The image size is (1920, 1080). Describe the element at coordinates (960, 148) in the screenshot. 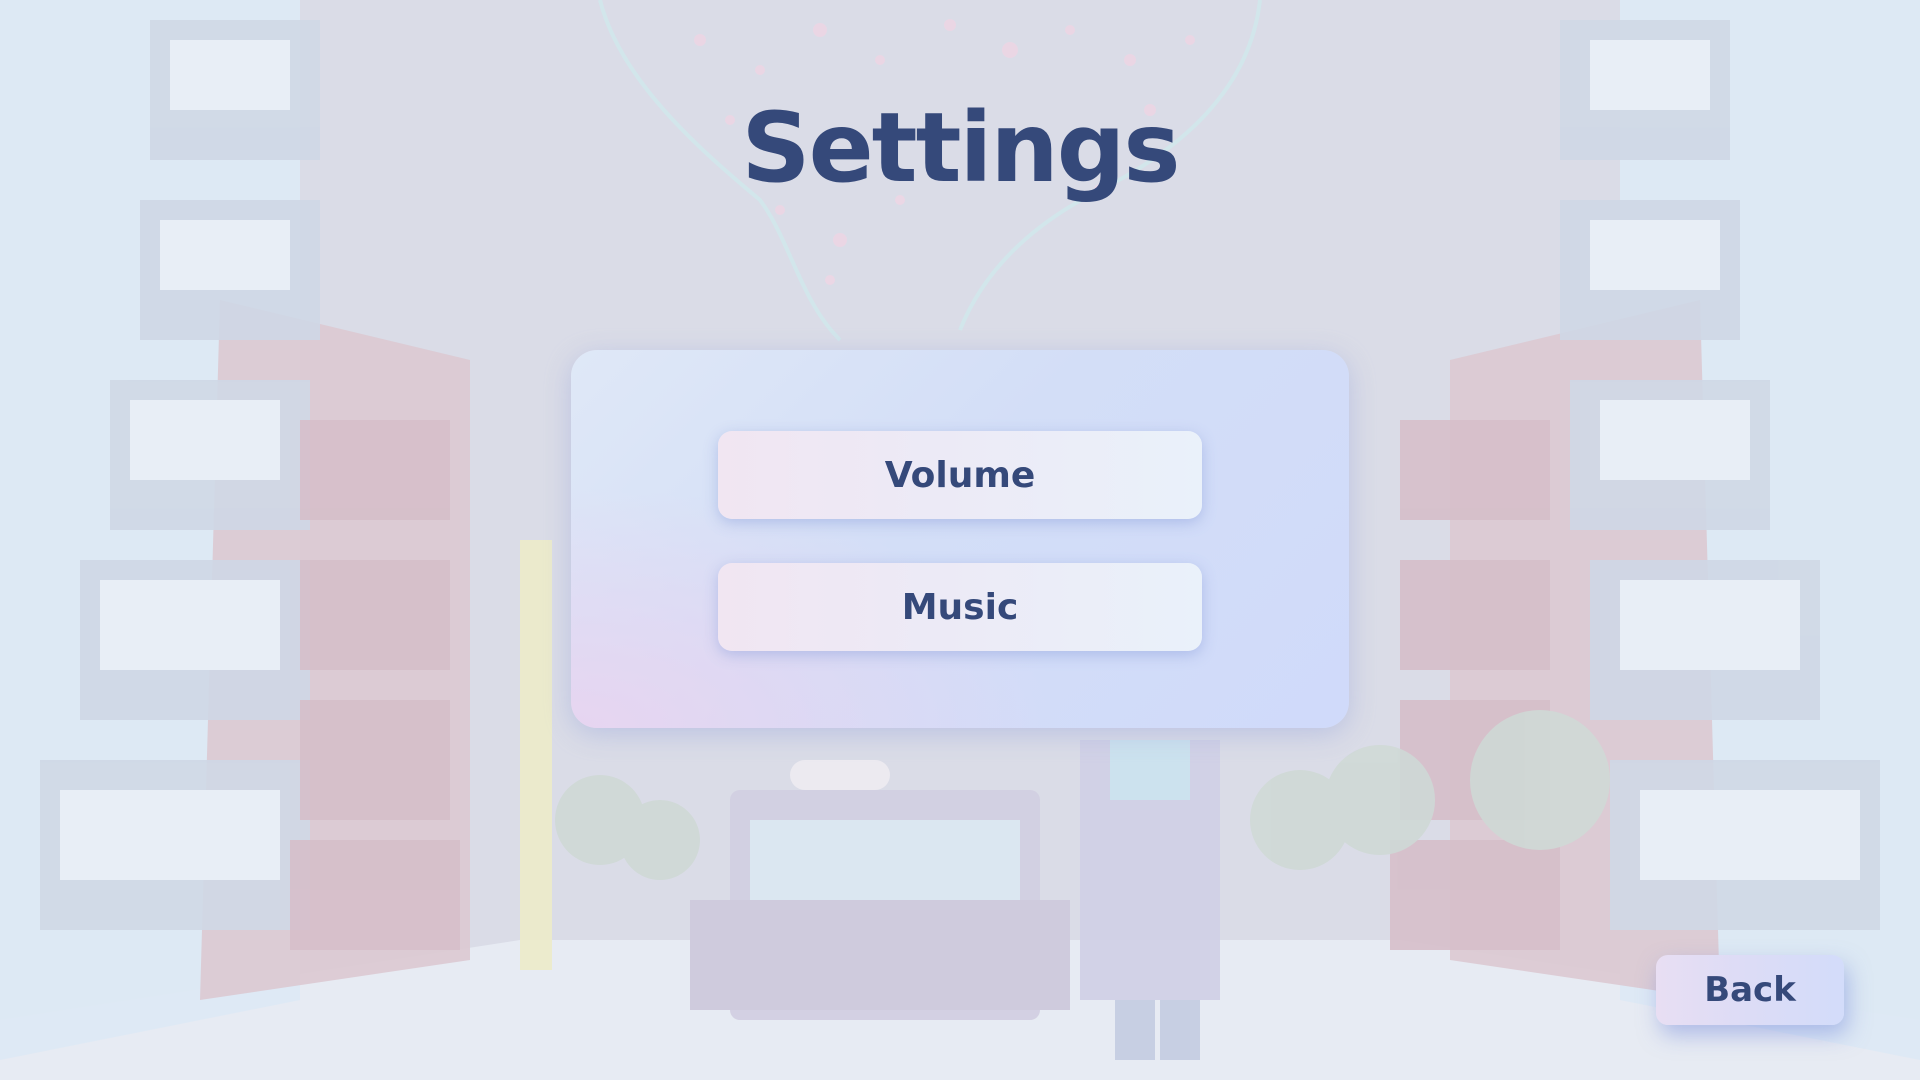

I see `page-title: Settings` at that location.